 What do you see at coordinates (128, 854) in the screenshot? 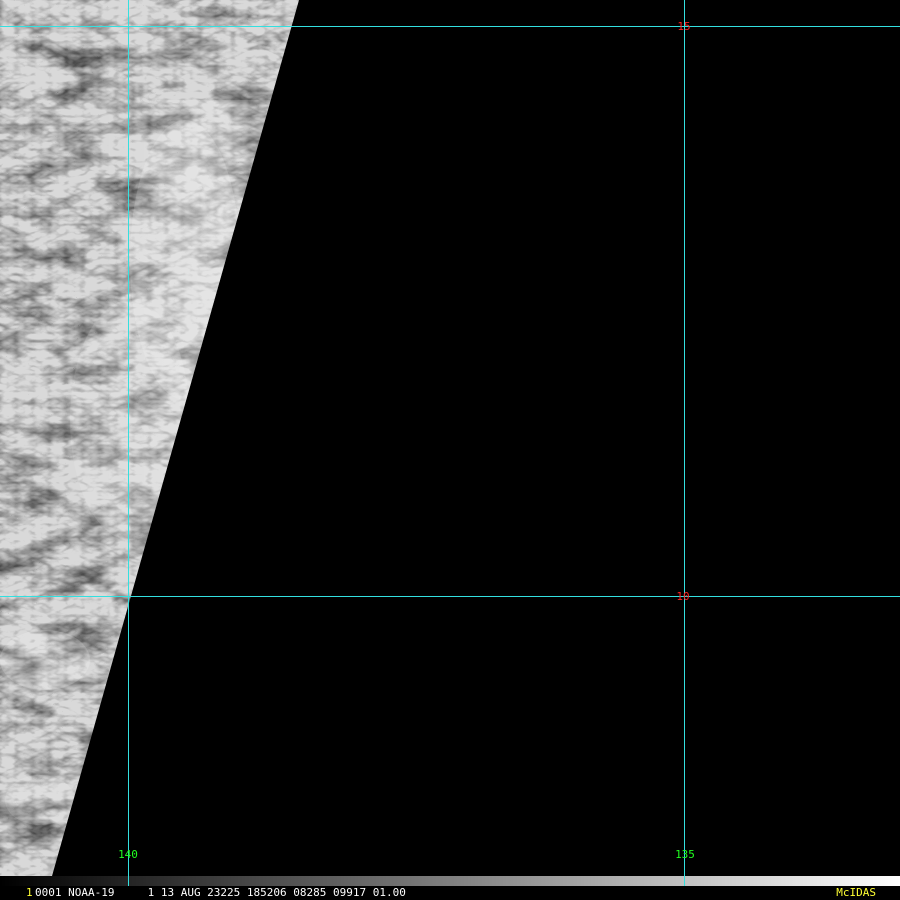
I see `longitude-label-140: 140` at bounding box center [128, 854].